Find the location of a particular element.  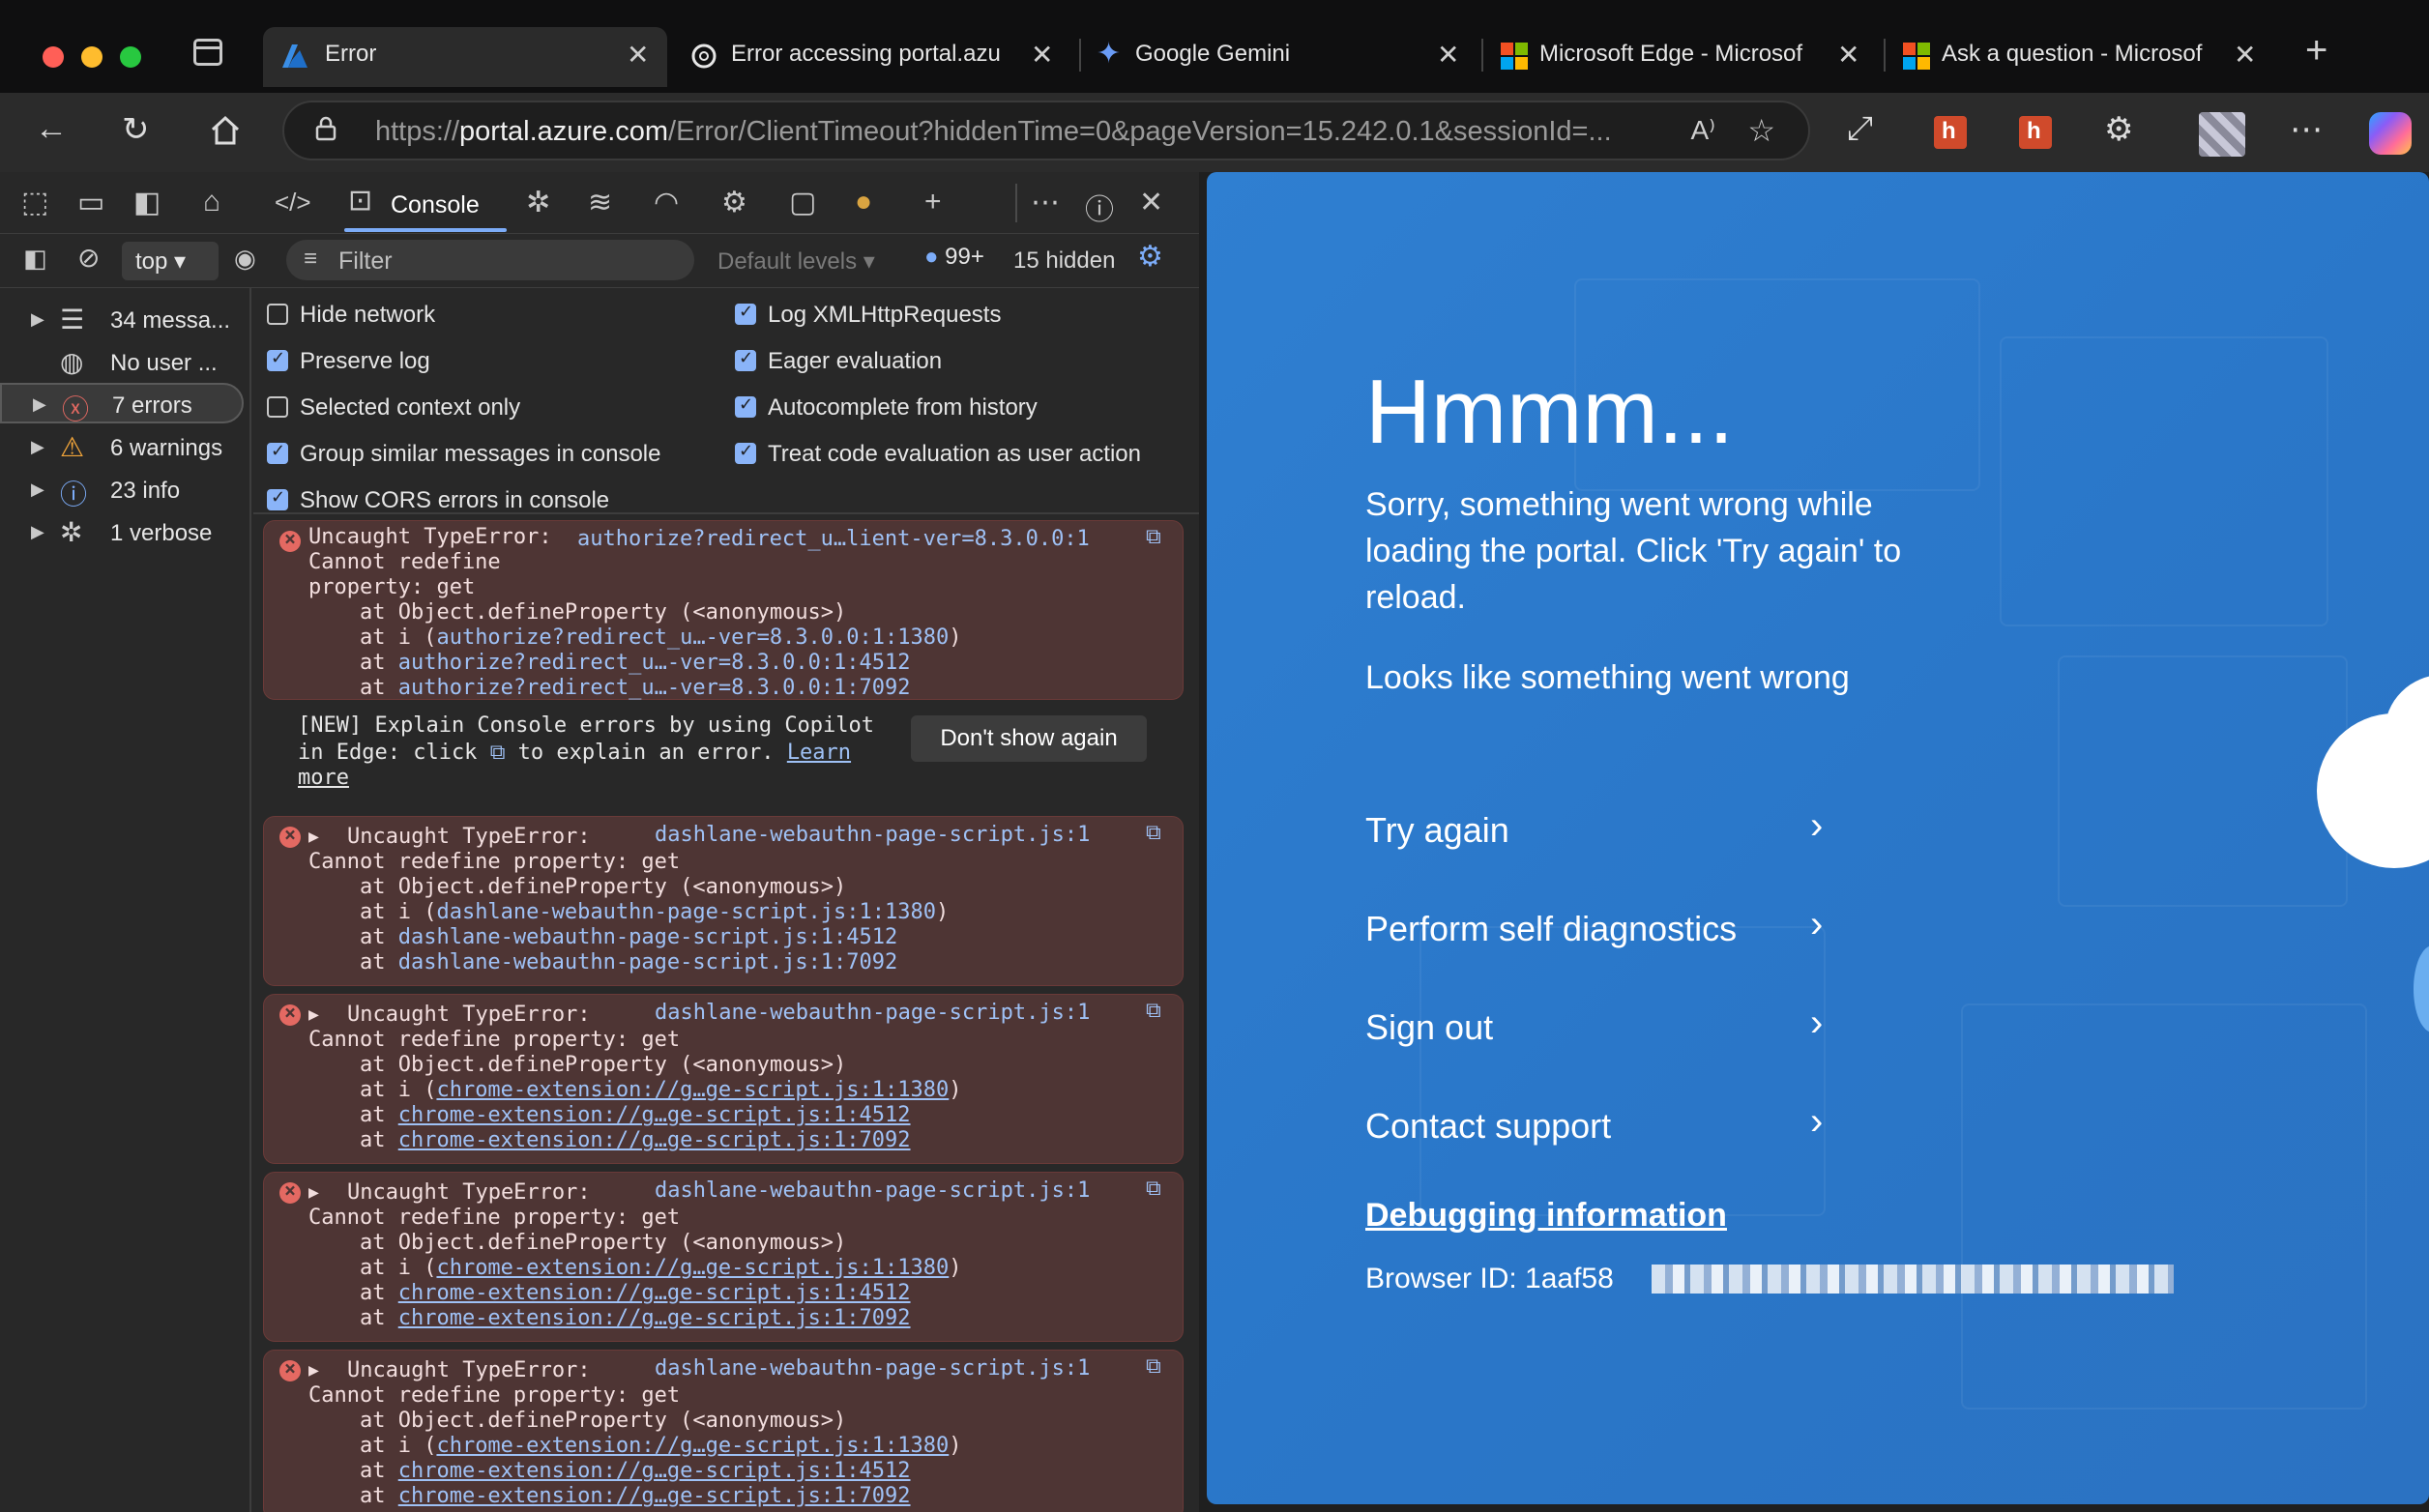

stack-link: dashlane-webauthn-page-script.js:1:1380 is located at coordinates (686, 912).